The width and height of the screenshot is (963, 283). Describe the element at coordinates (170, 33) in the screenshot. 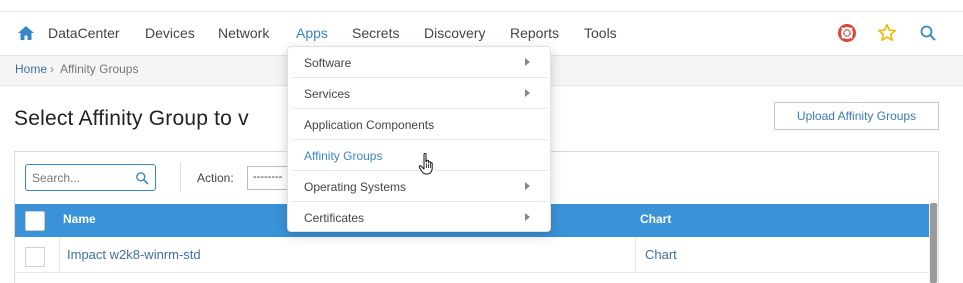

I see `nav-item-devices: Devices` at that location.